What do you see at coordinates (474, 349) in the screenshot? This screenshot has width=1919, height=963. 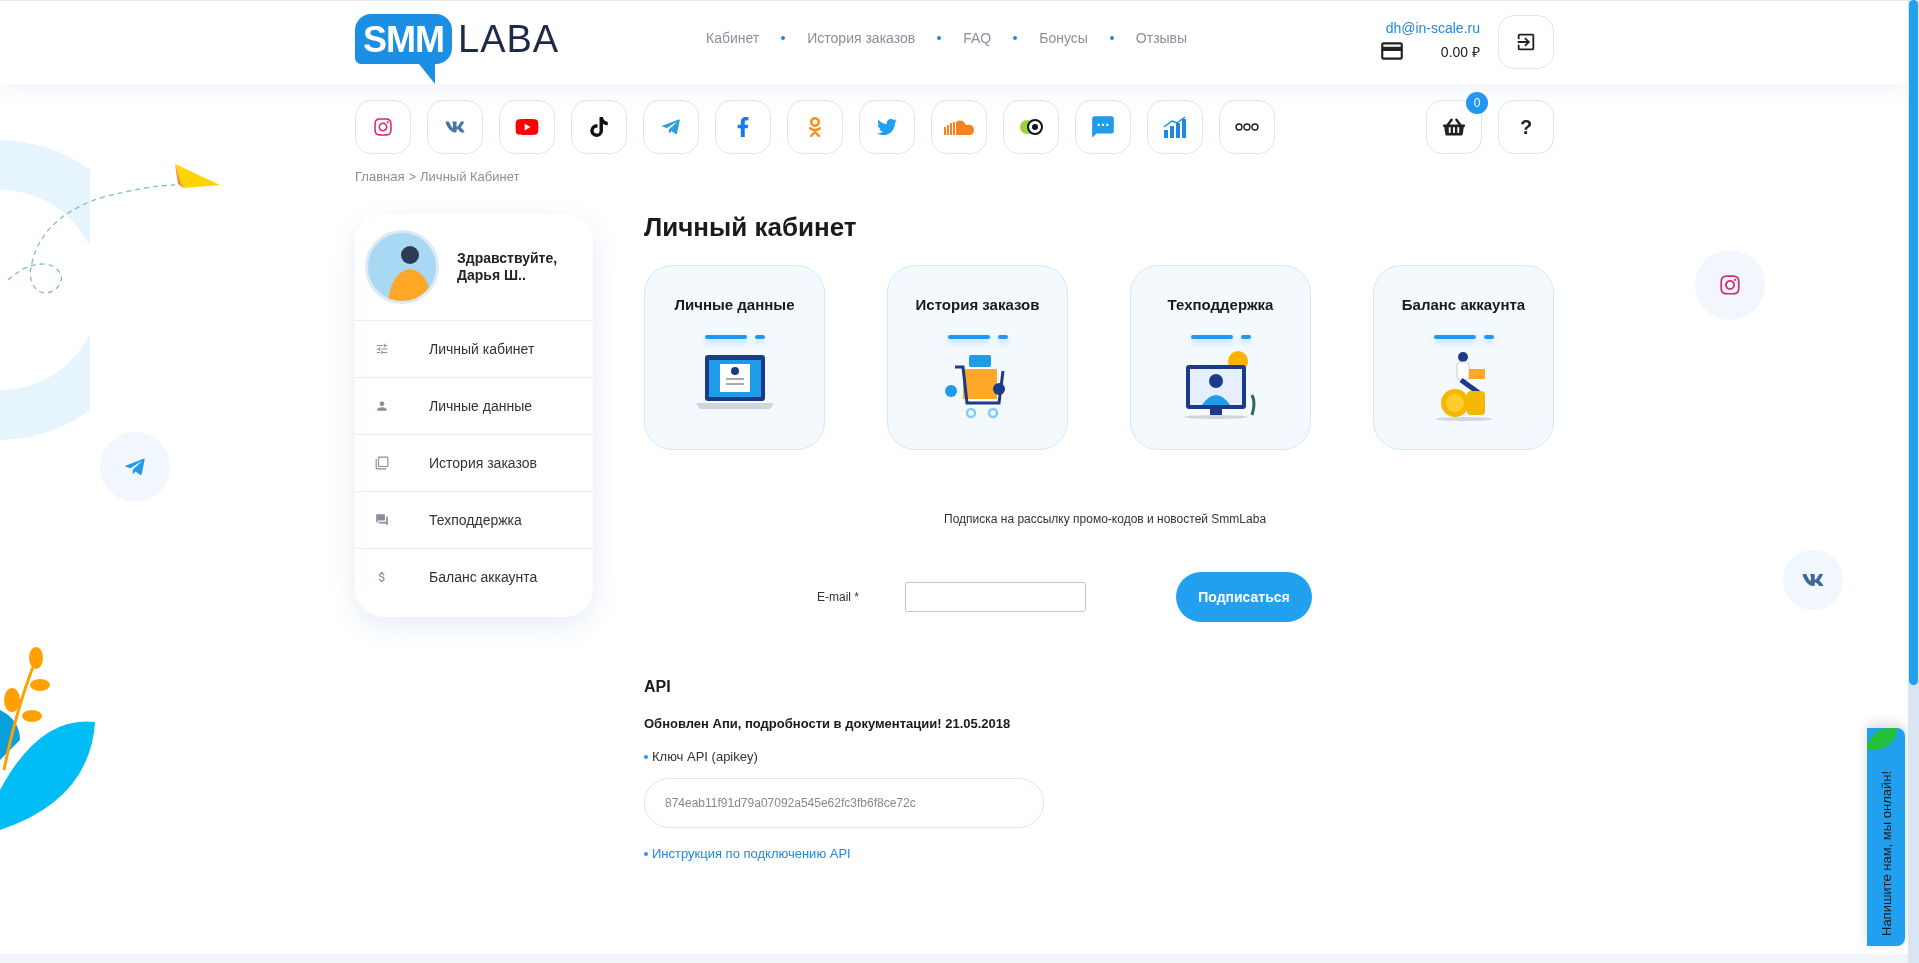 I see `sidebar-item: Личный кабинет` at bounding box center [474, 349].